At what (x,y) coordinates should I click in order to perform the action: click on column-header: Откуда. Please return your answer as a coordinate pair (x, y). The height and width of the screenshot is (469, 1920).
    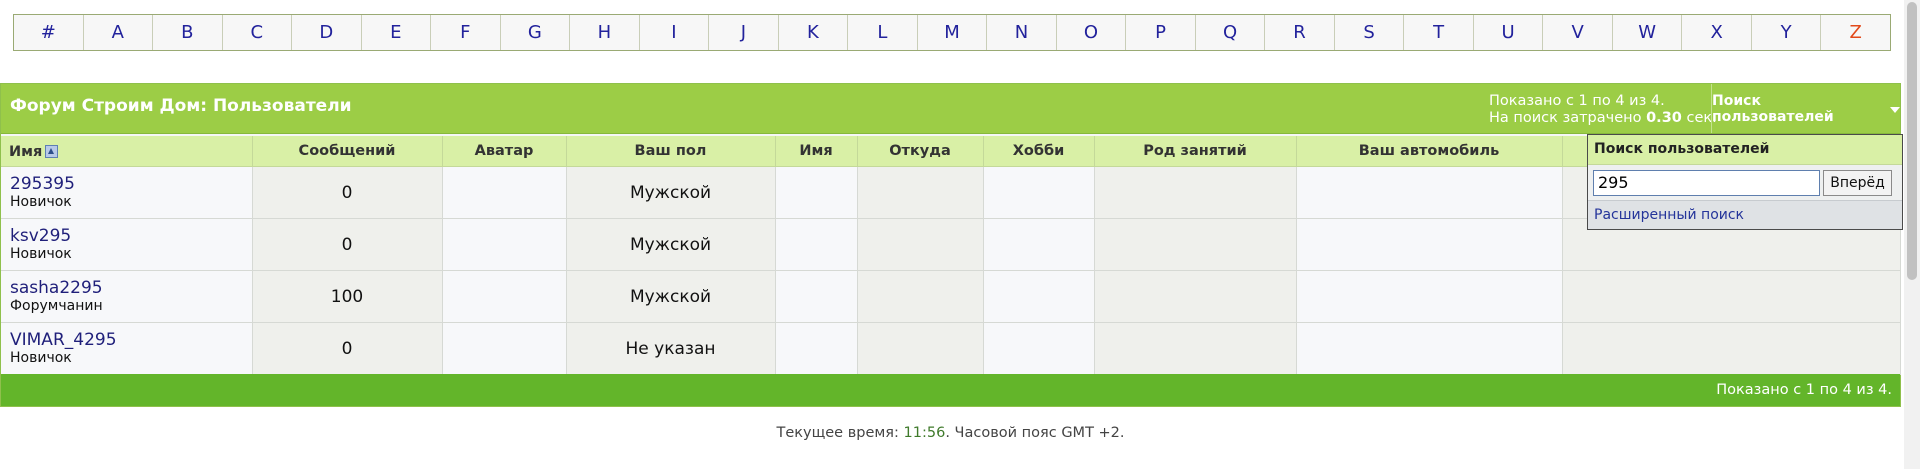
    Looking at the image, I should click on (920, 151).